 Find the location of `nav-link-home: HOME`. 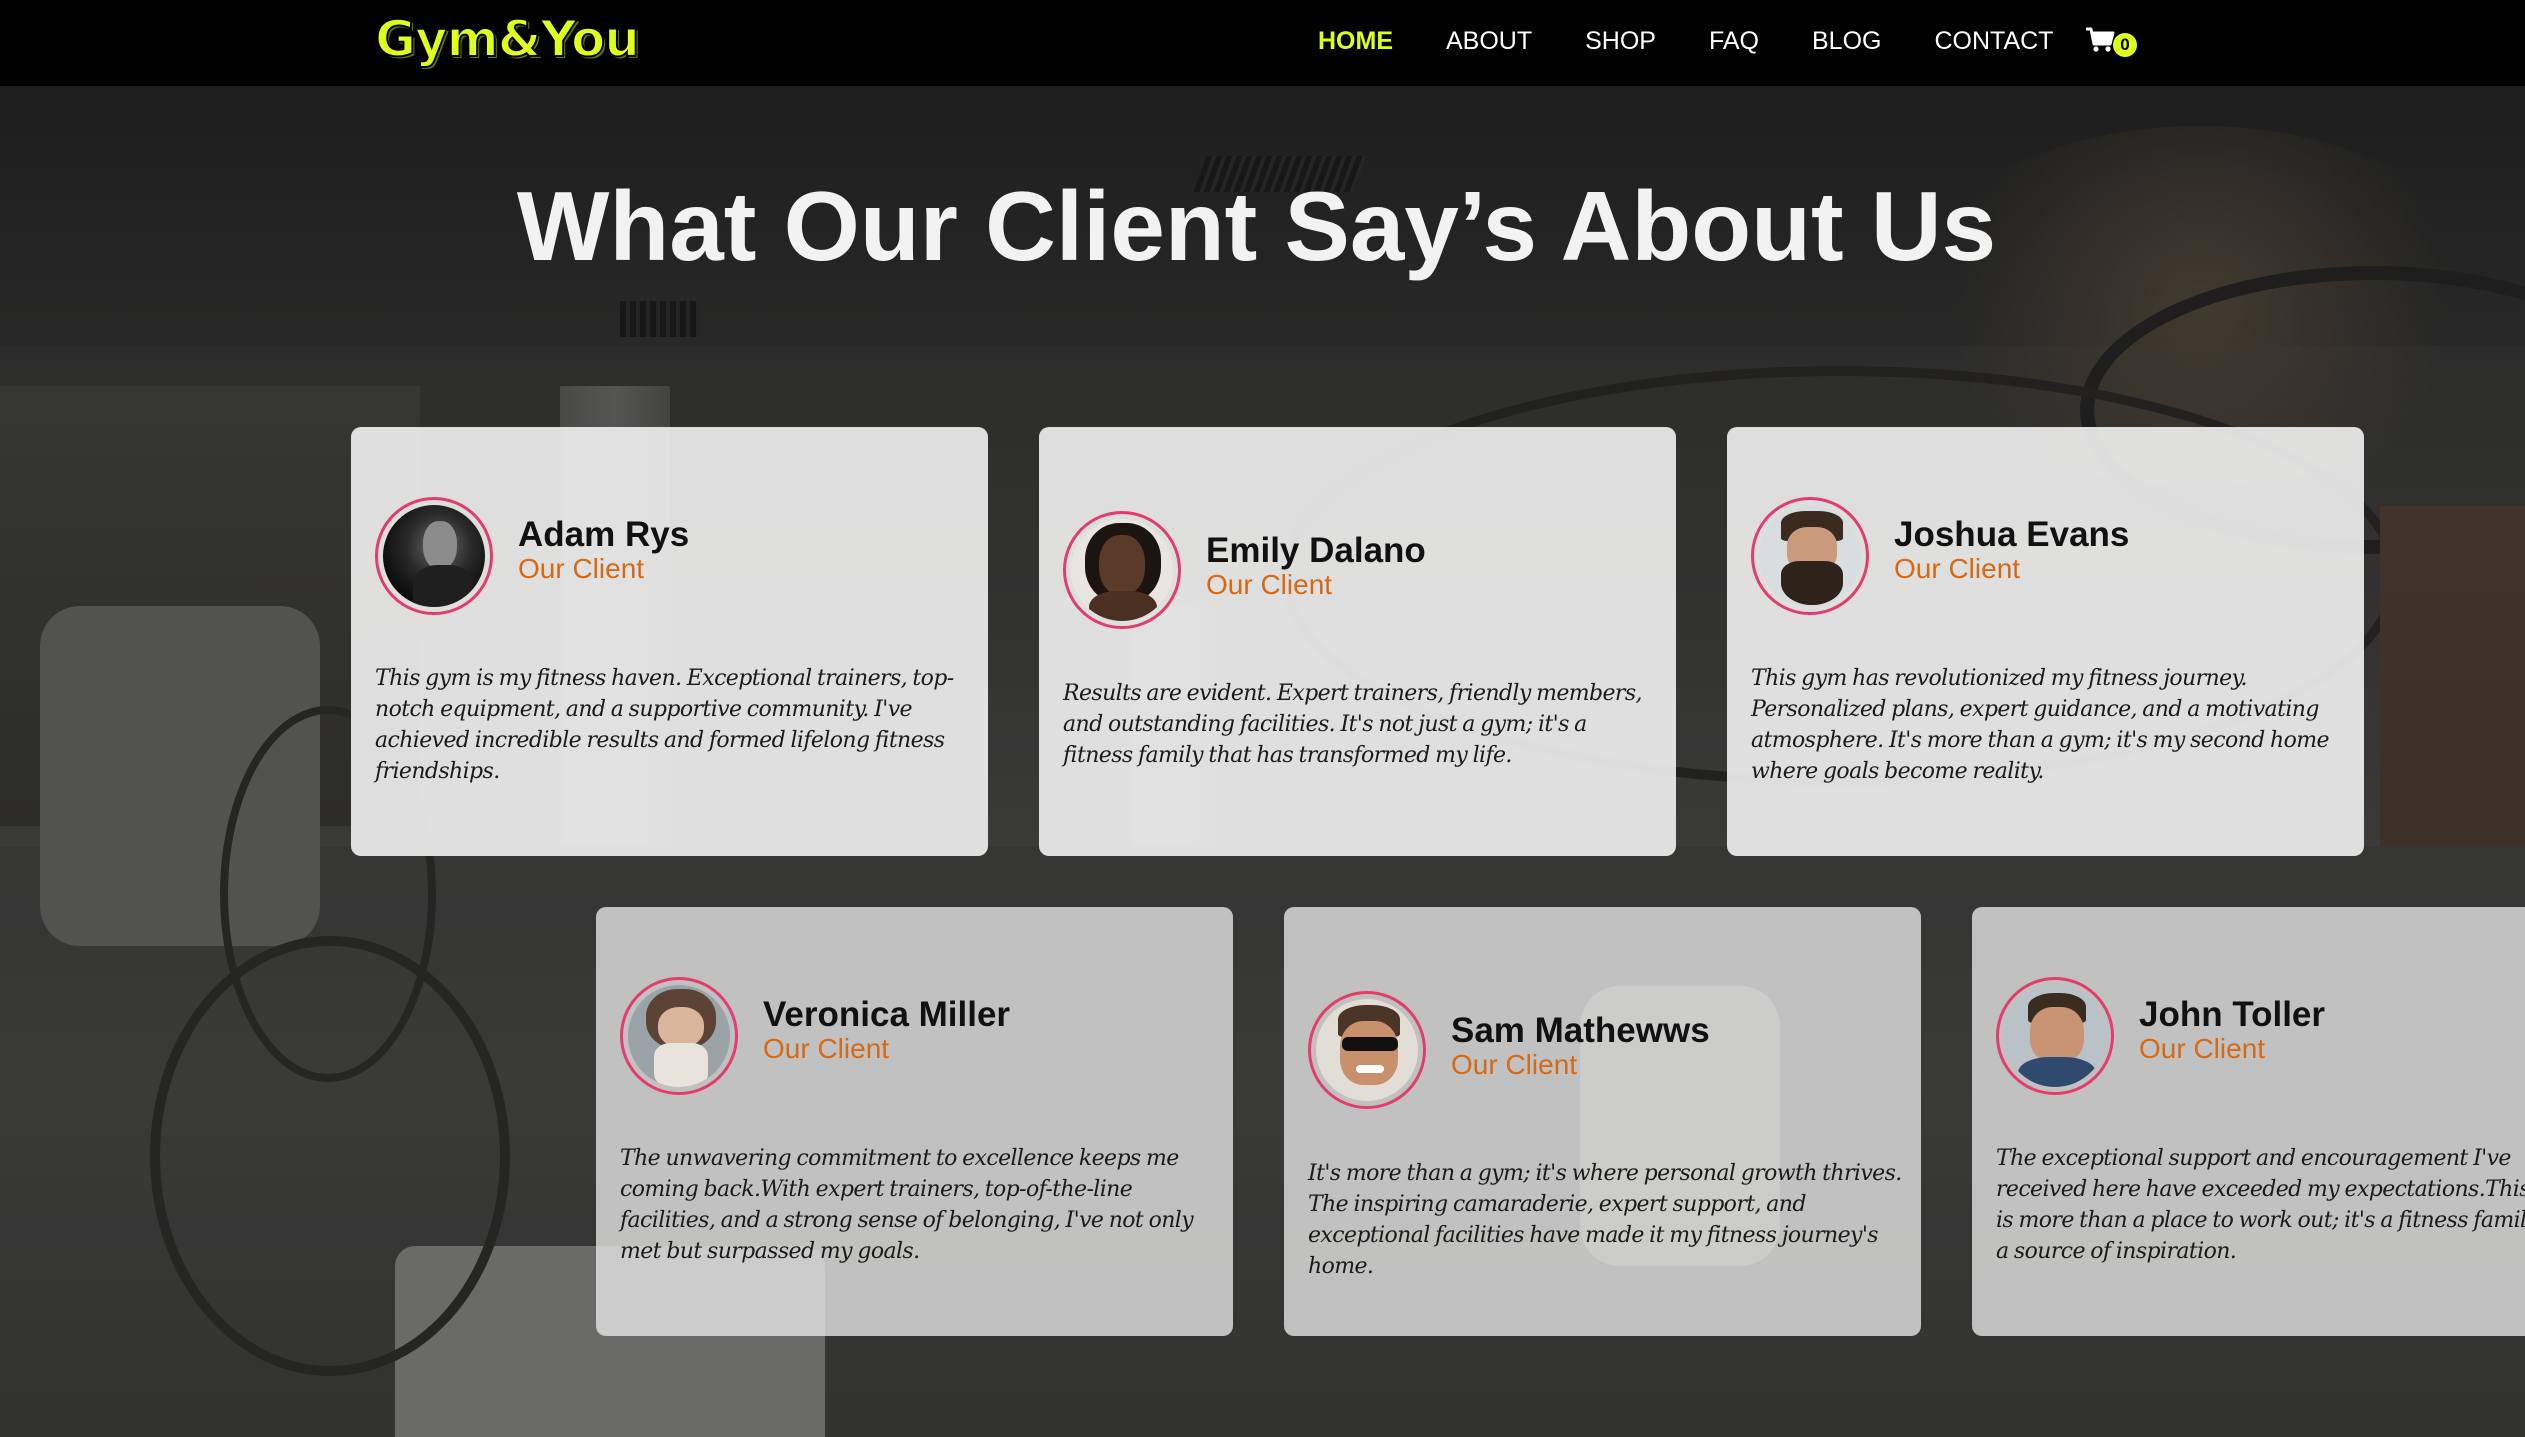

nav-link-home: HOME is located at coordinates (1355, 41).